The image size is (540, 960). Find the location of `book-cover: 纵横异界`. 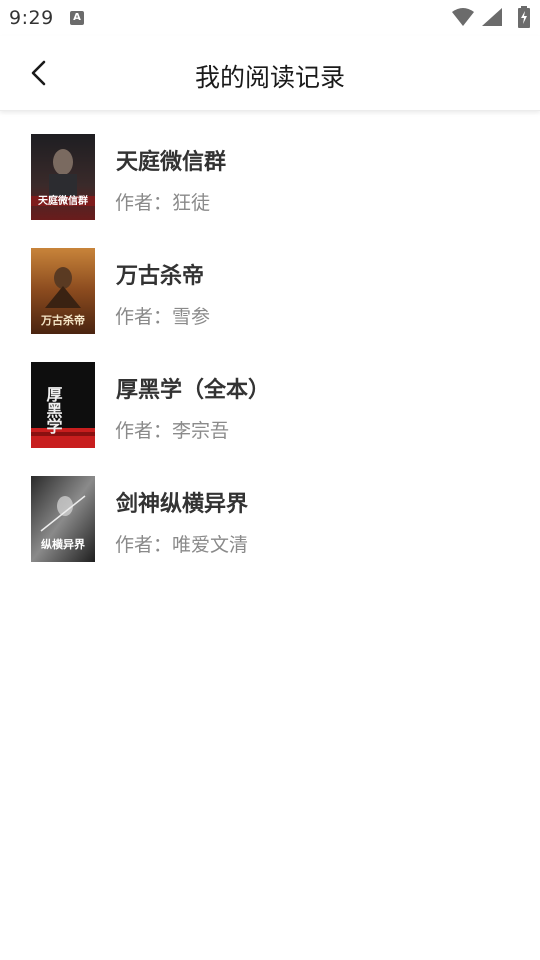

book-cover: 纵横异界 is located at coordinates (63, 519).